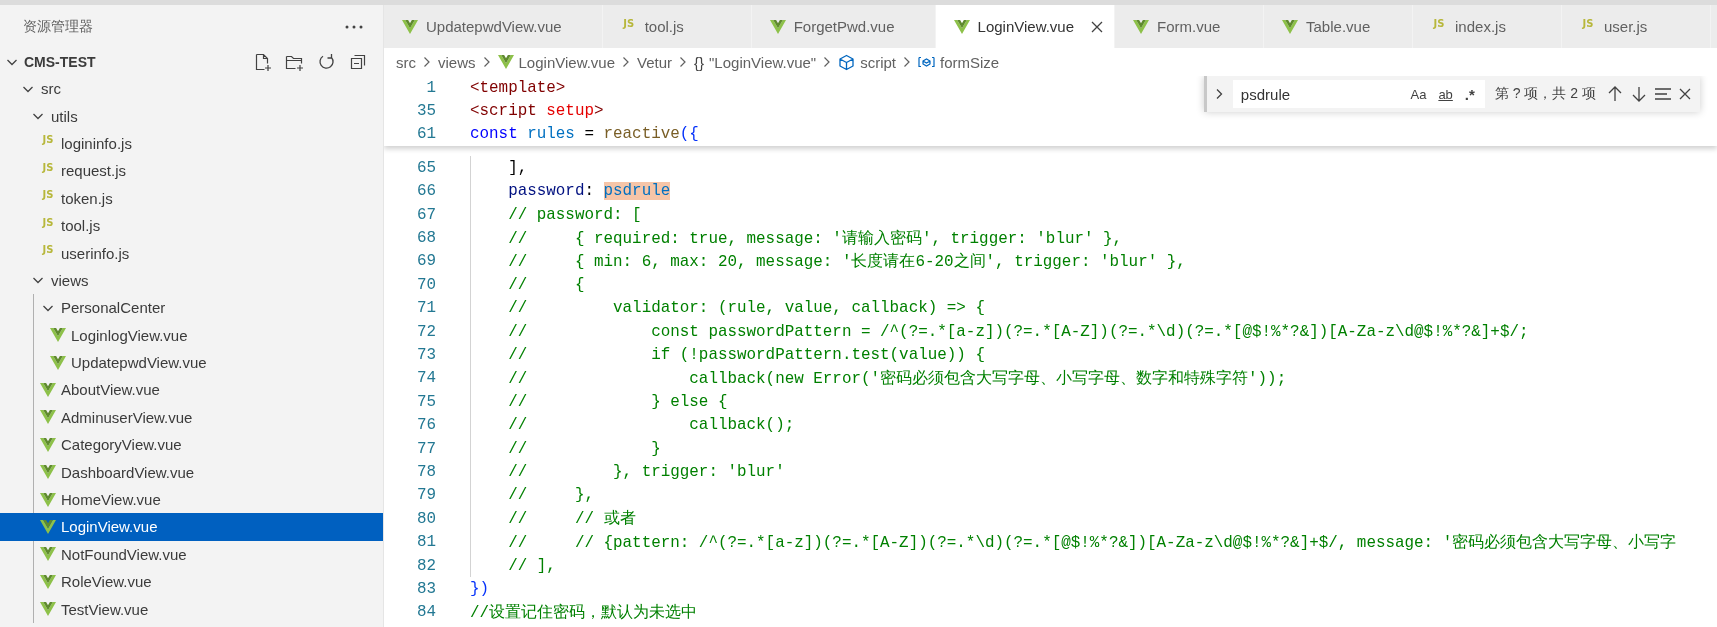  I want to click on code-line: ],, so click(517, 167).